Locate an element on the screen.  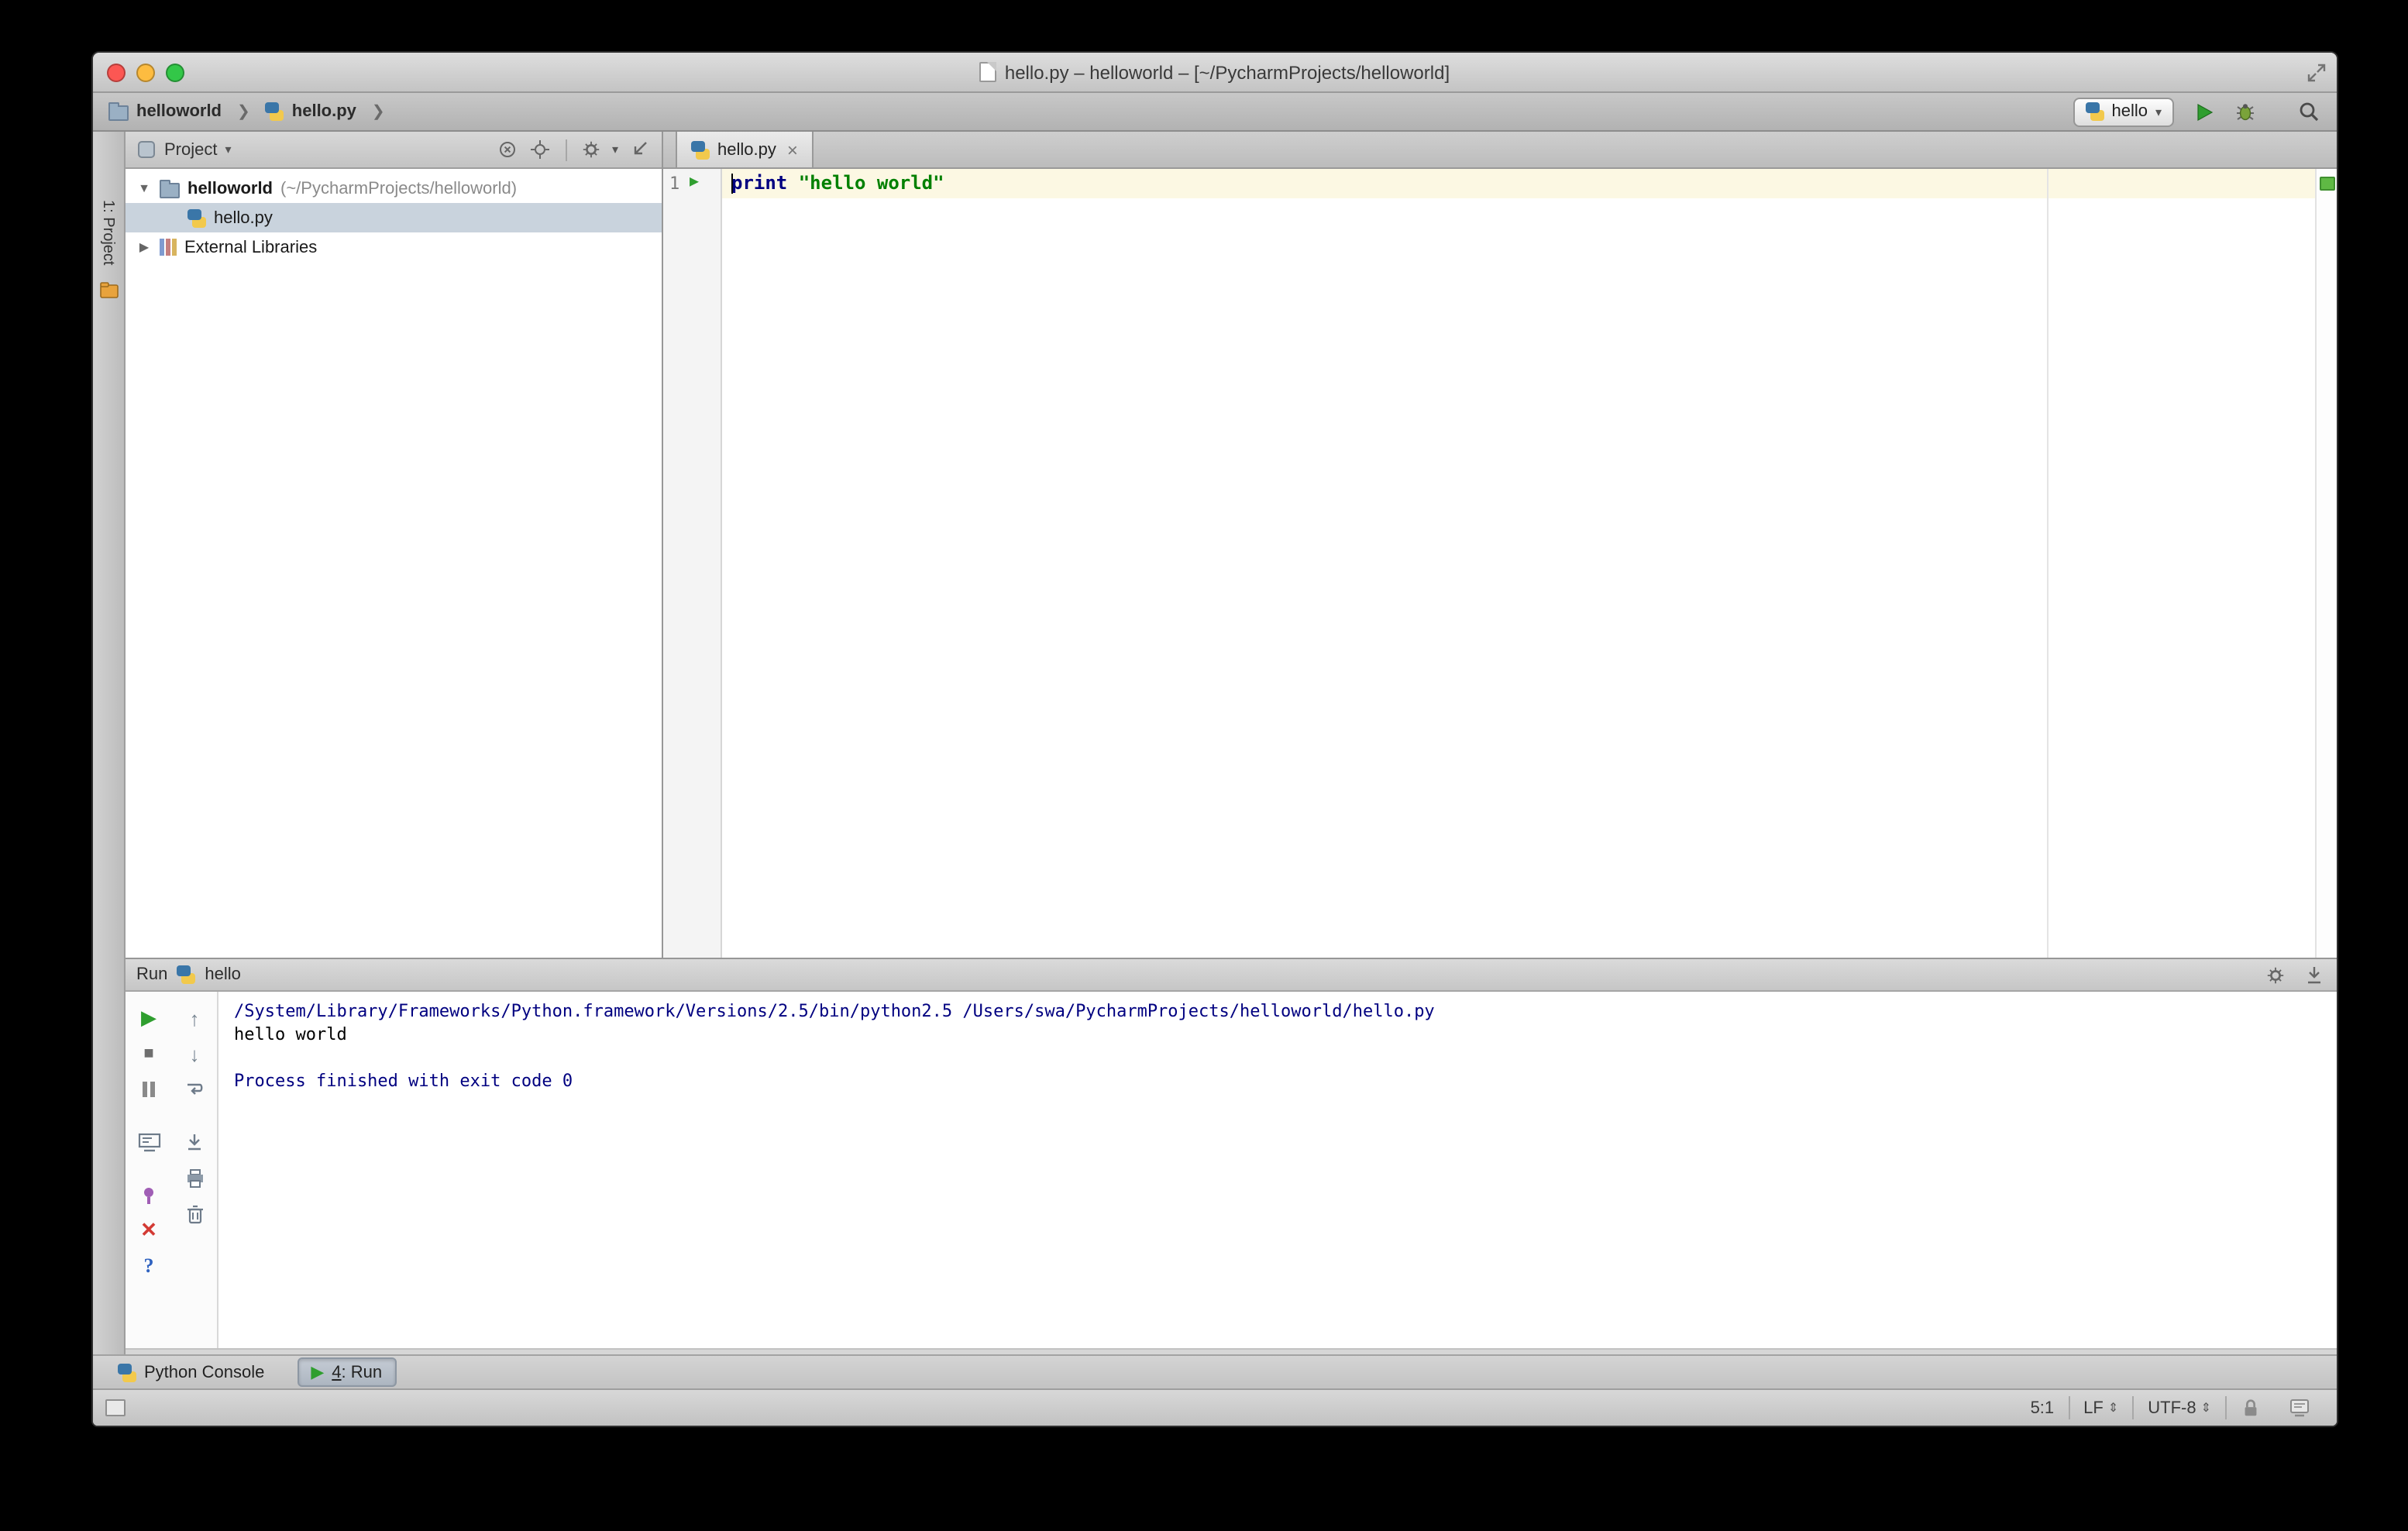
rerun-icon: ▶ is located at coordinates (149, 1018).